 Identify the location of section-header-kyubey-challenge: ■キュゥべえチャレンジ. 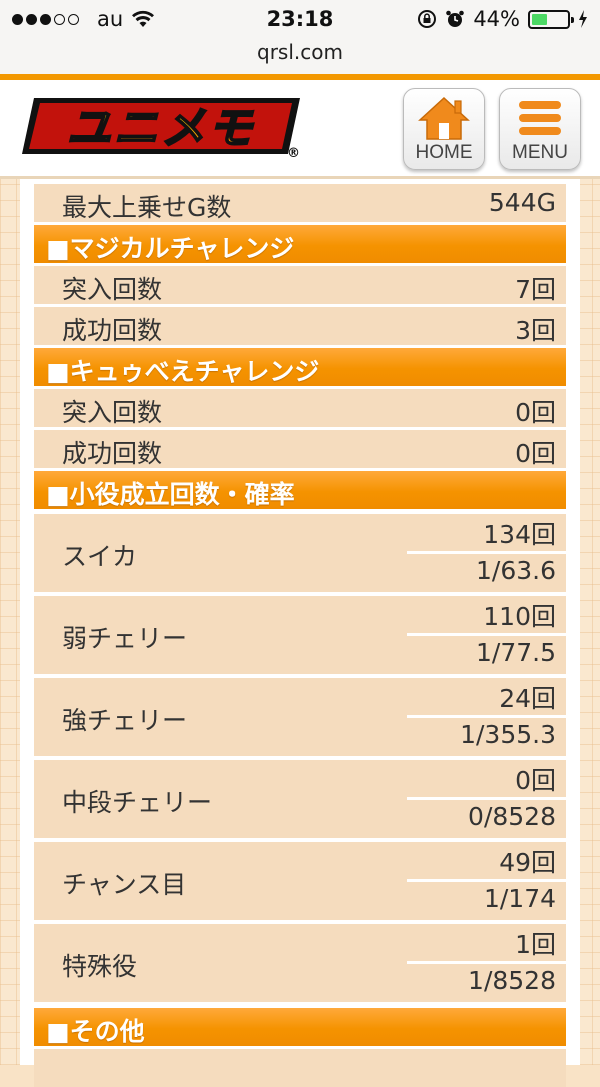
(300, 367).